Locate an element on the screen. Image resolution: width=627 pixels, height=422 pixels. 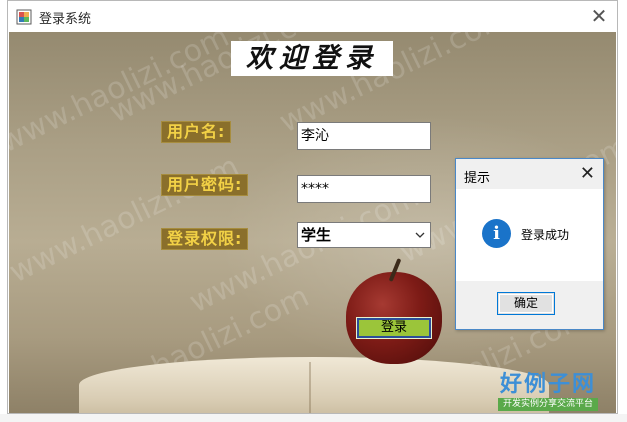
welcome-heading: 欢迎登录 is located at coordinates (312, 58).